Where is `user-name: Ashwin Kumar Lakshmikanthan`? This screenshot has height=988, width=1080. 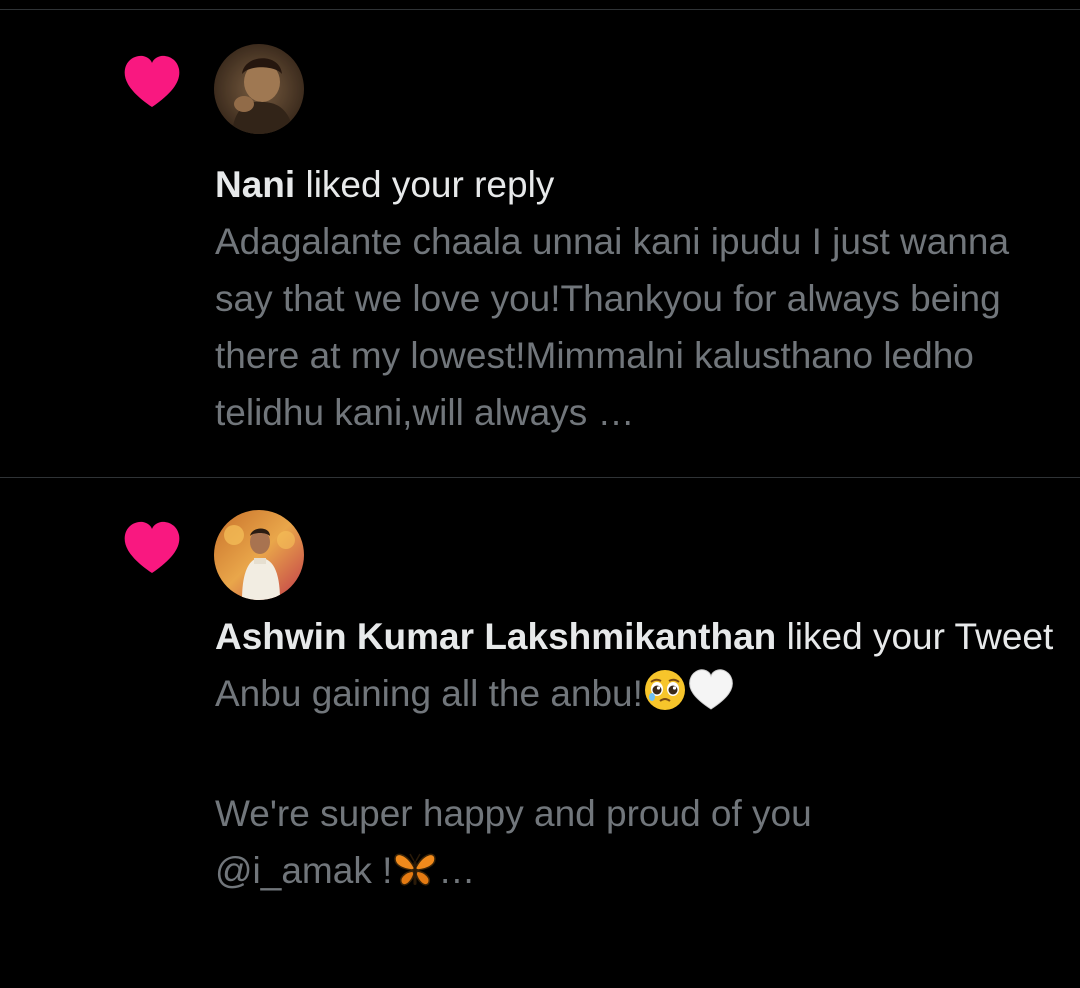 user-name: Ashwin Kumar Lakshmikanthan is located at coordinates (495, 636).